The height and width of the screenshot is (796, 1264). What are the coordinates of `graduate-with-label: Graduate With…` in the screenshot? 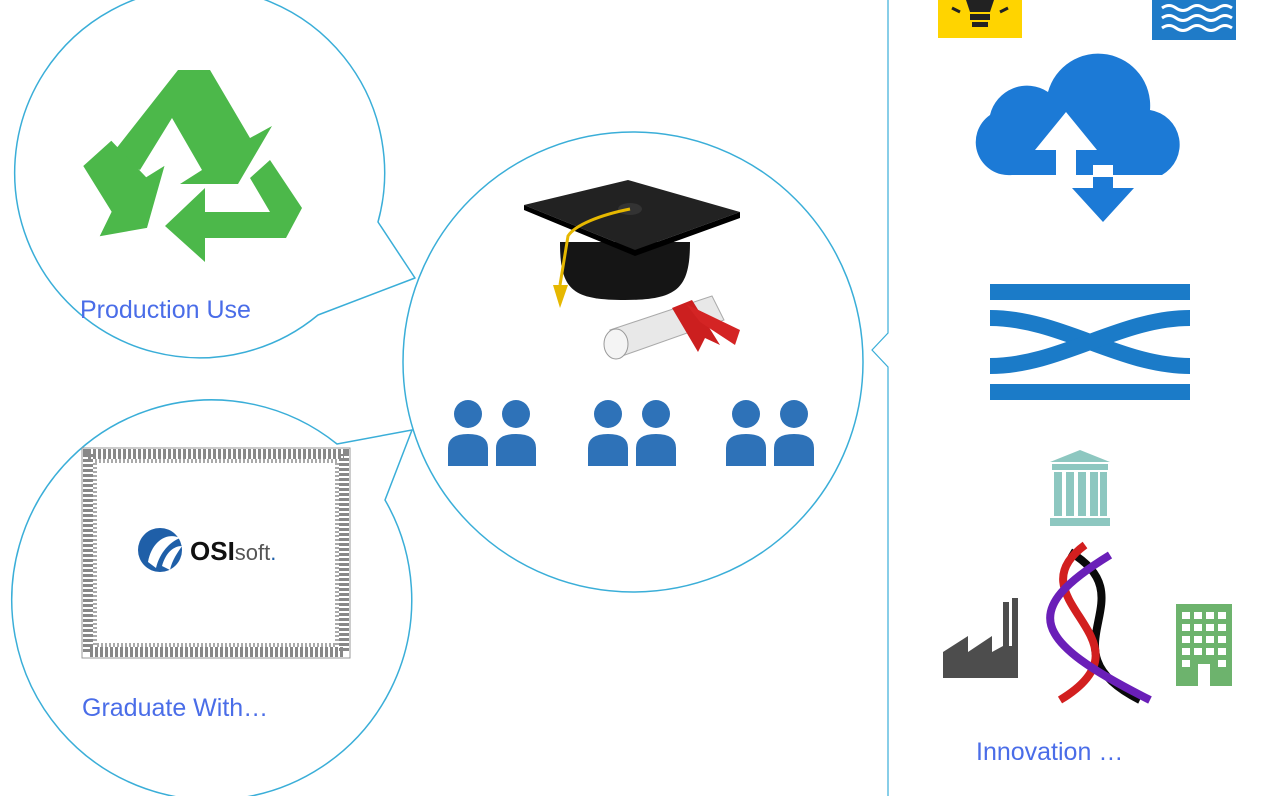 It's located at (175, 708).